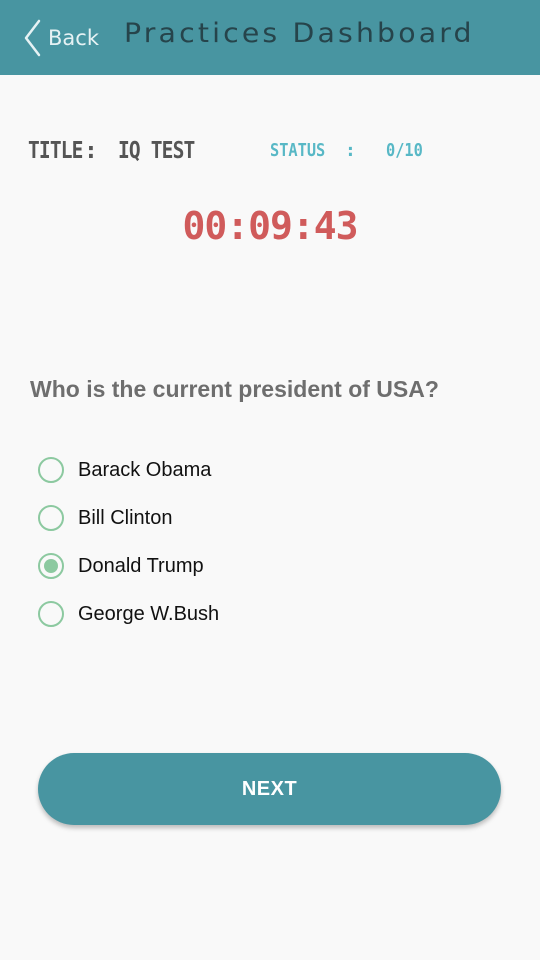 The width and height of the screenshot is (540, 960). Describe the element at coordinates (270, 226) in the screenshot. I see `countdown-timer: 00:09:43` at that location.